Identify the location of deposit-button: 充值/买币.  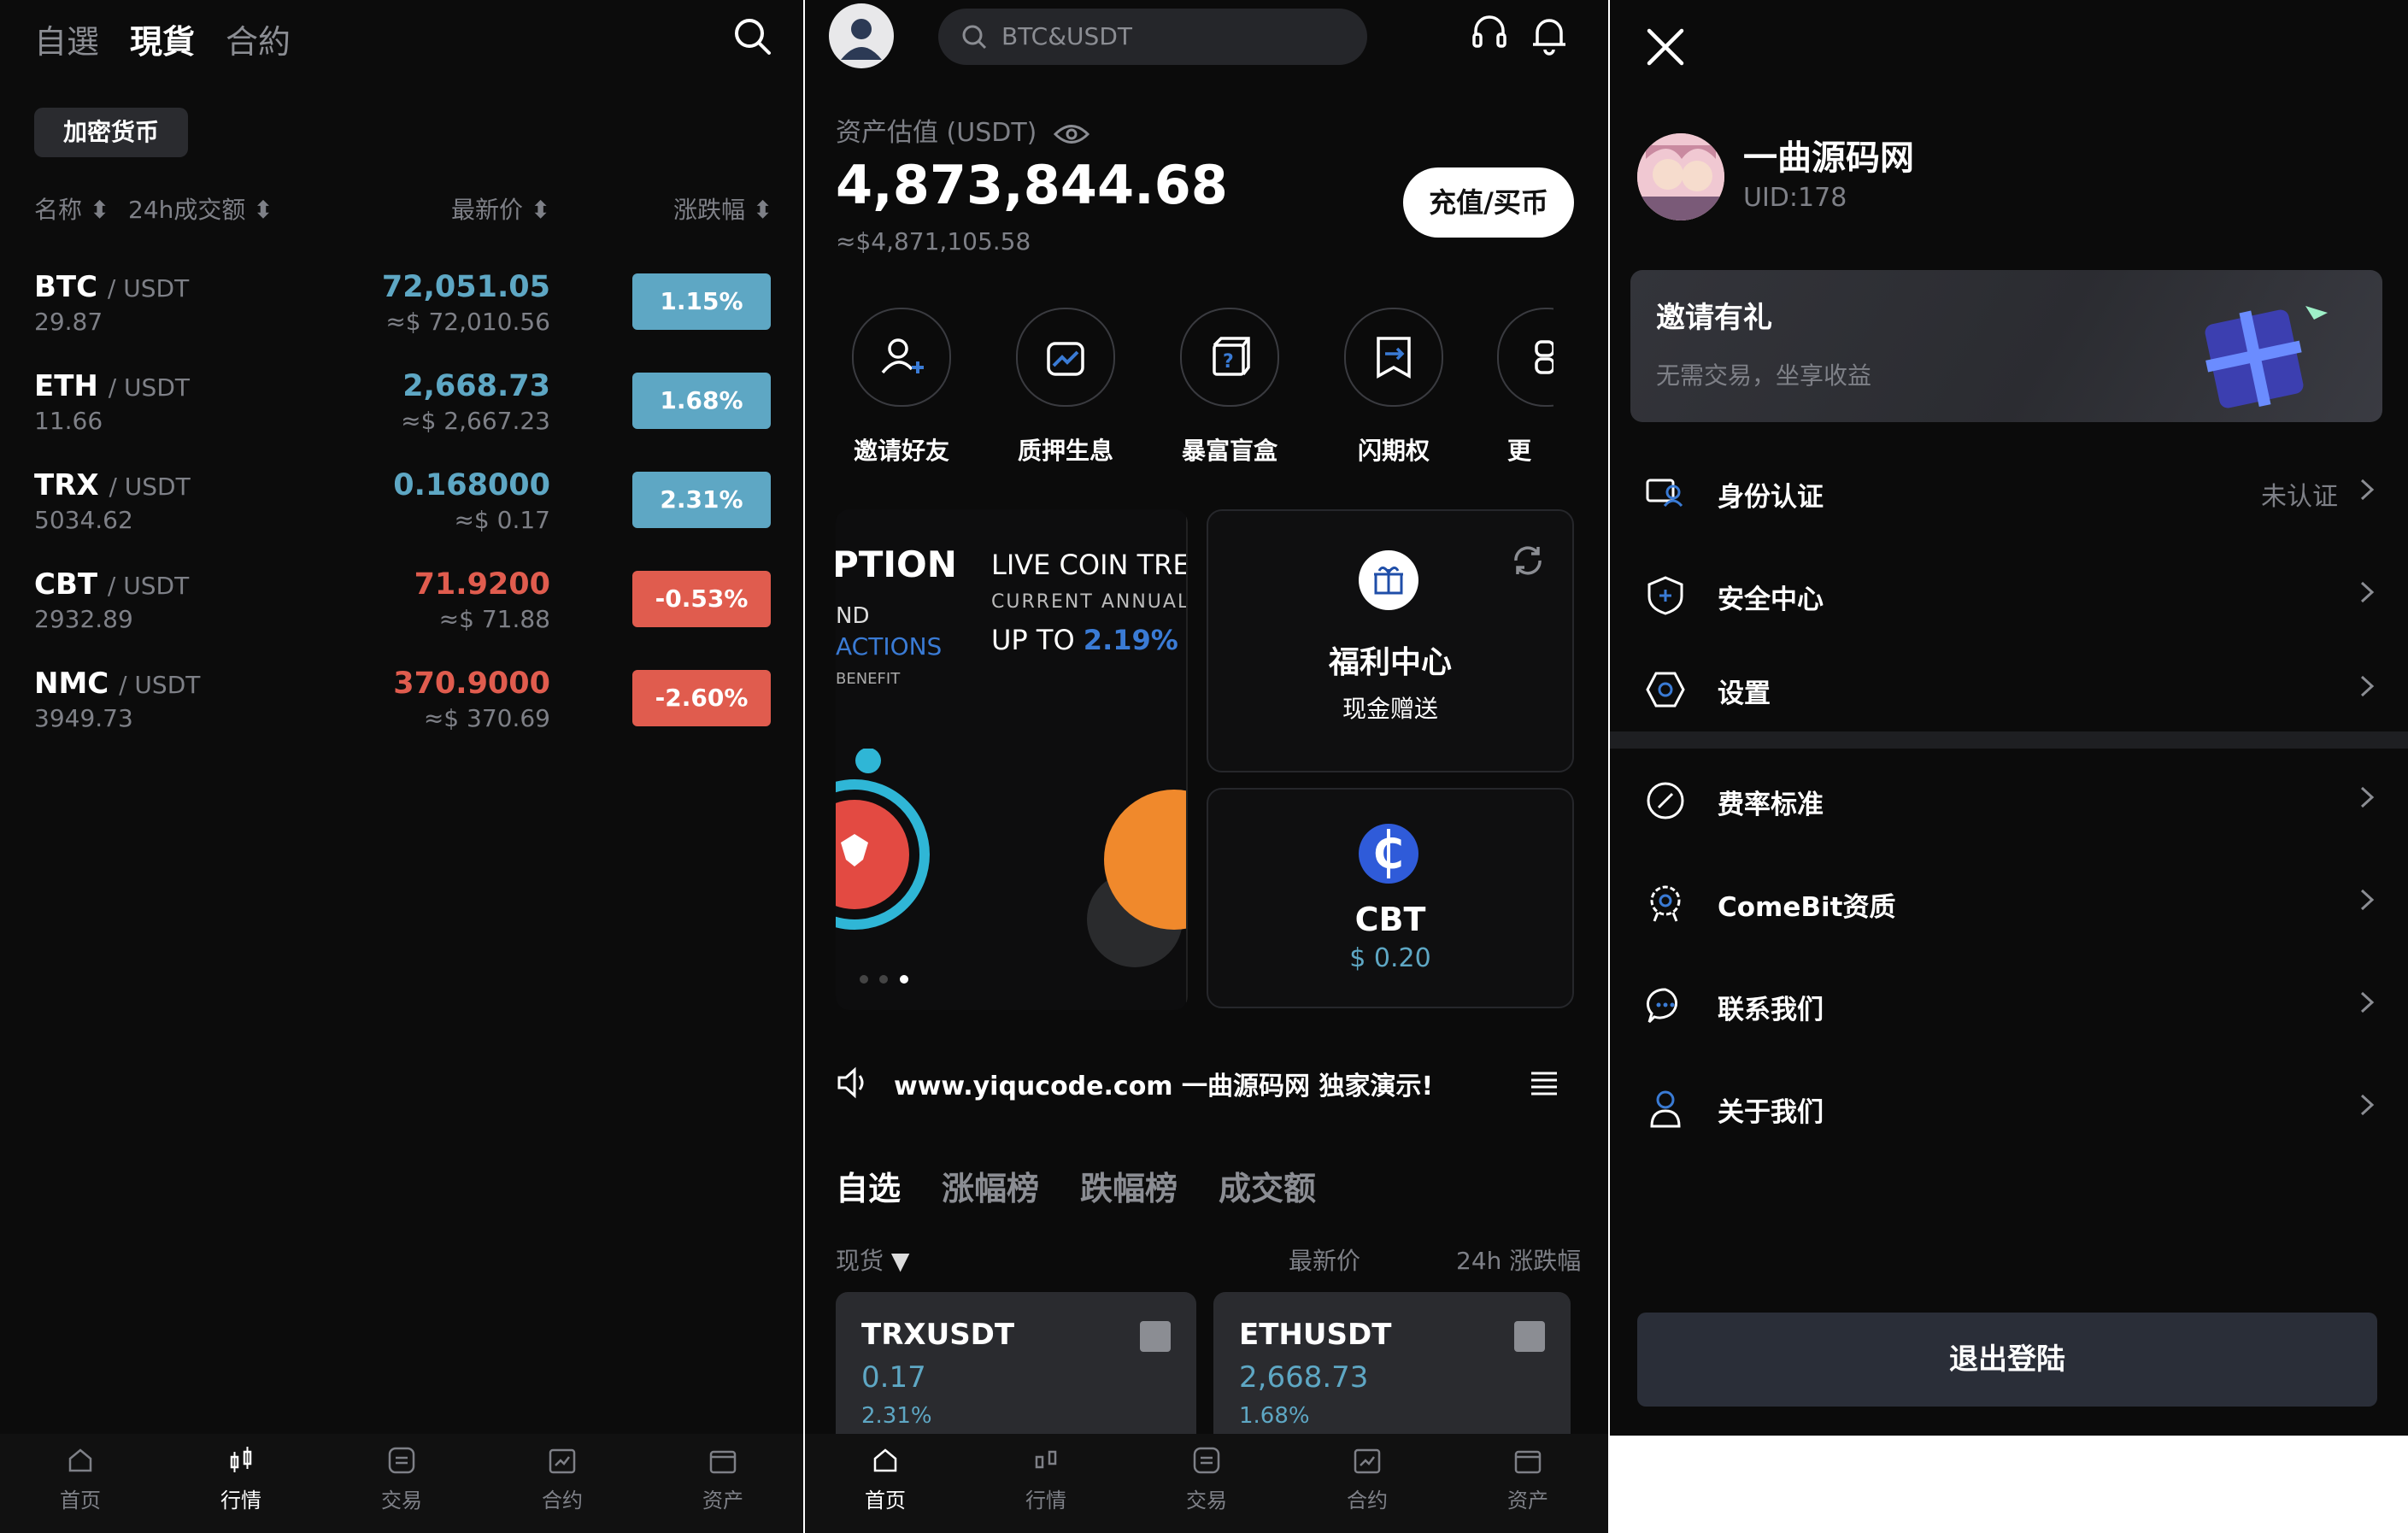
(1488, 202).